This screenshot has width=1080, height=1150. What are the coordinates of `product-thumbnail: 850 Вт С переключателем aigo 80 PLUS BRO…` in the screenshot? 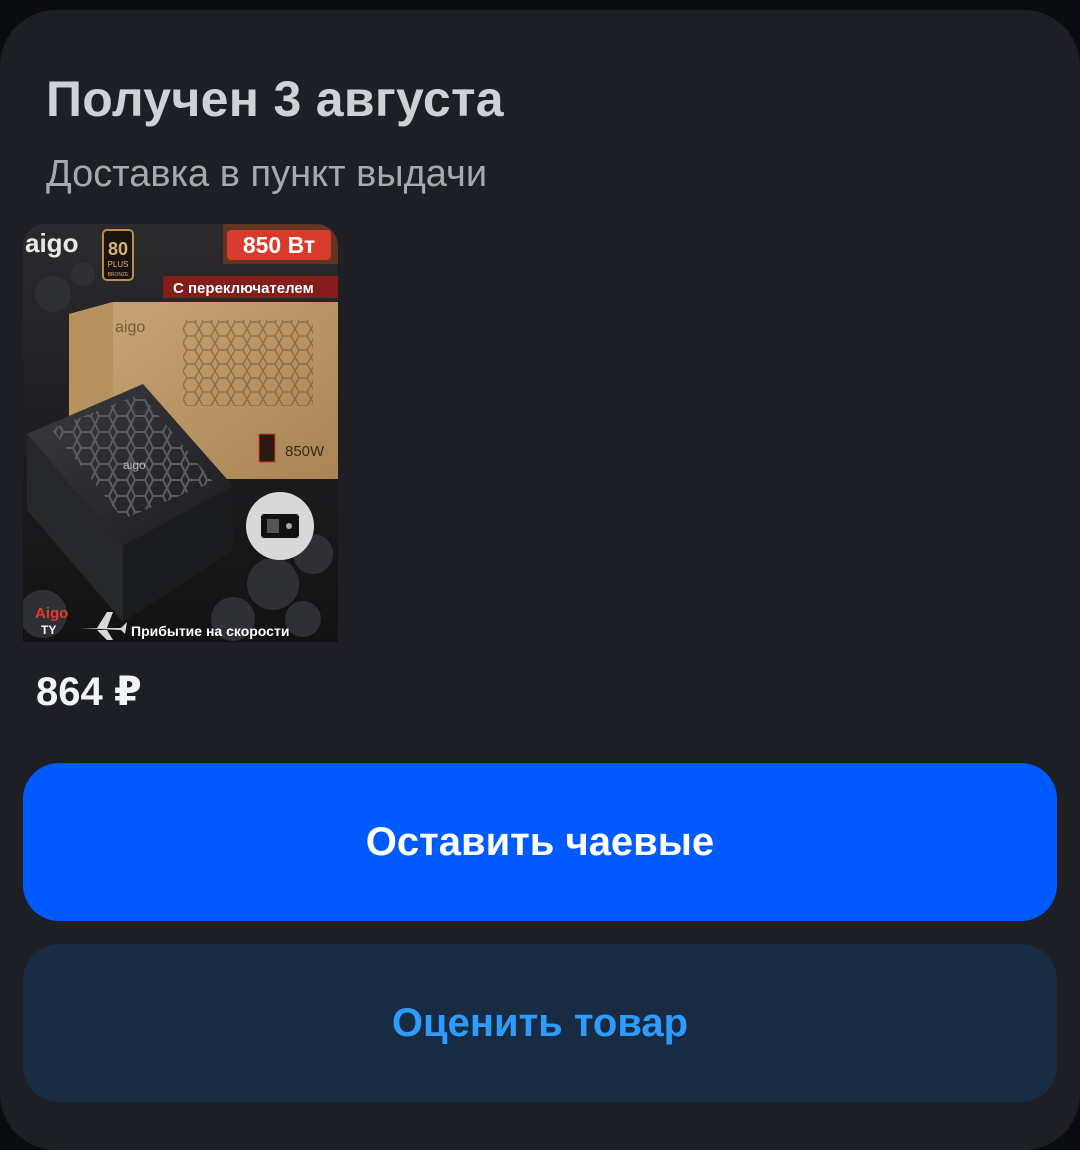 It's located at (180, 433).